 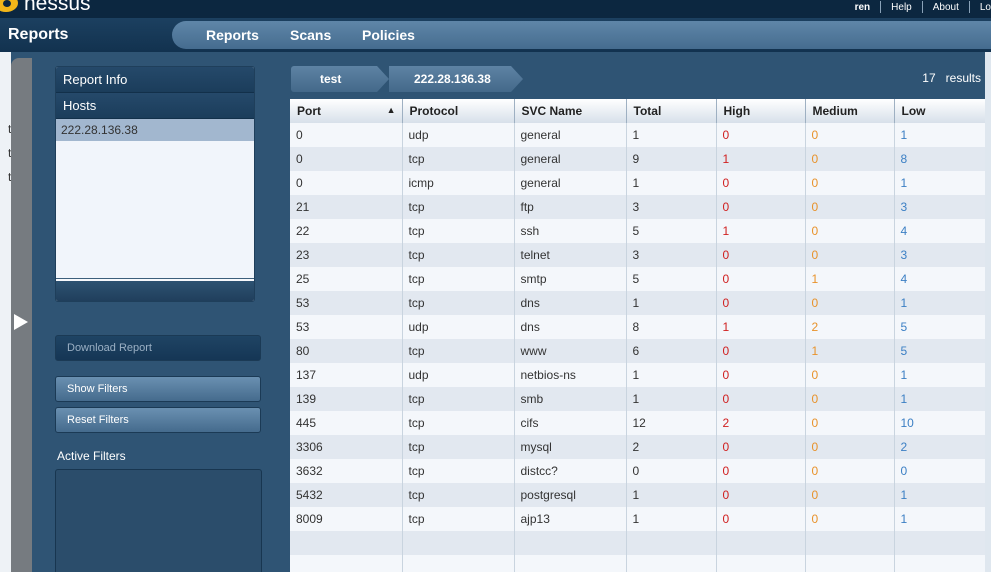 What do you see at coordinates (988, 312) in the screenshot?
I see `right-edge` at bounding box center [988, 312].